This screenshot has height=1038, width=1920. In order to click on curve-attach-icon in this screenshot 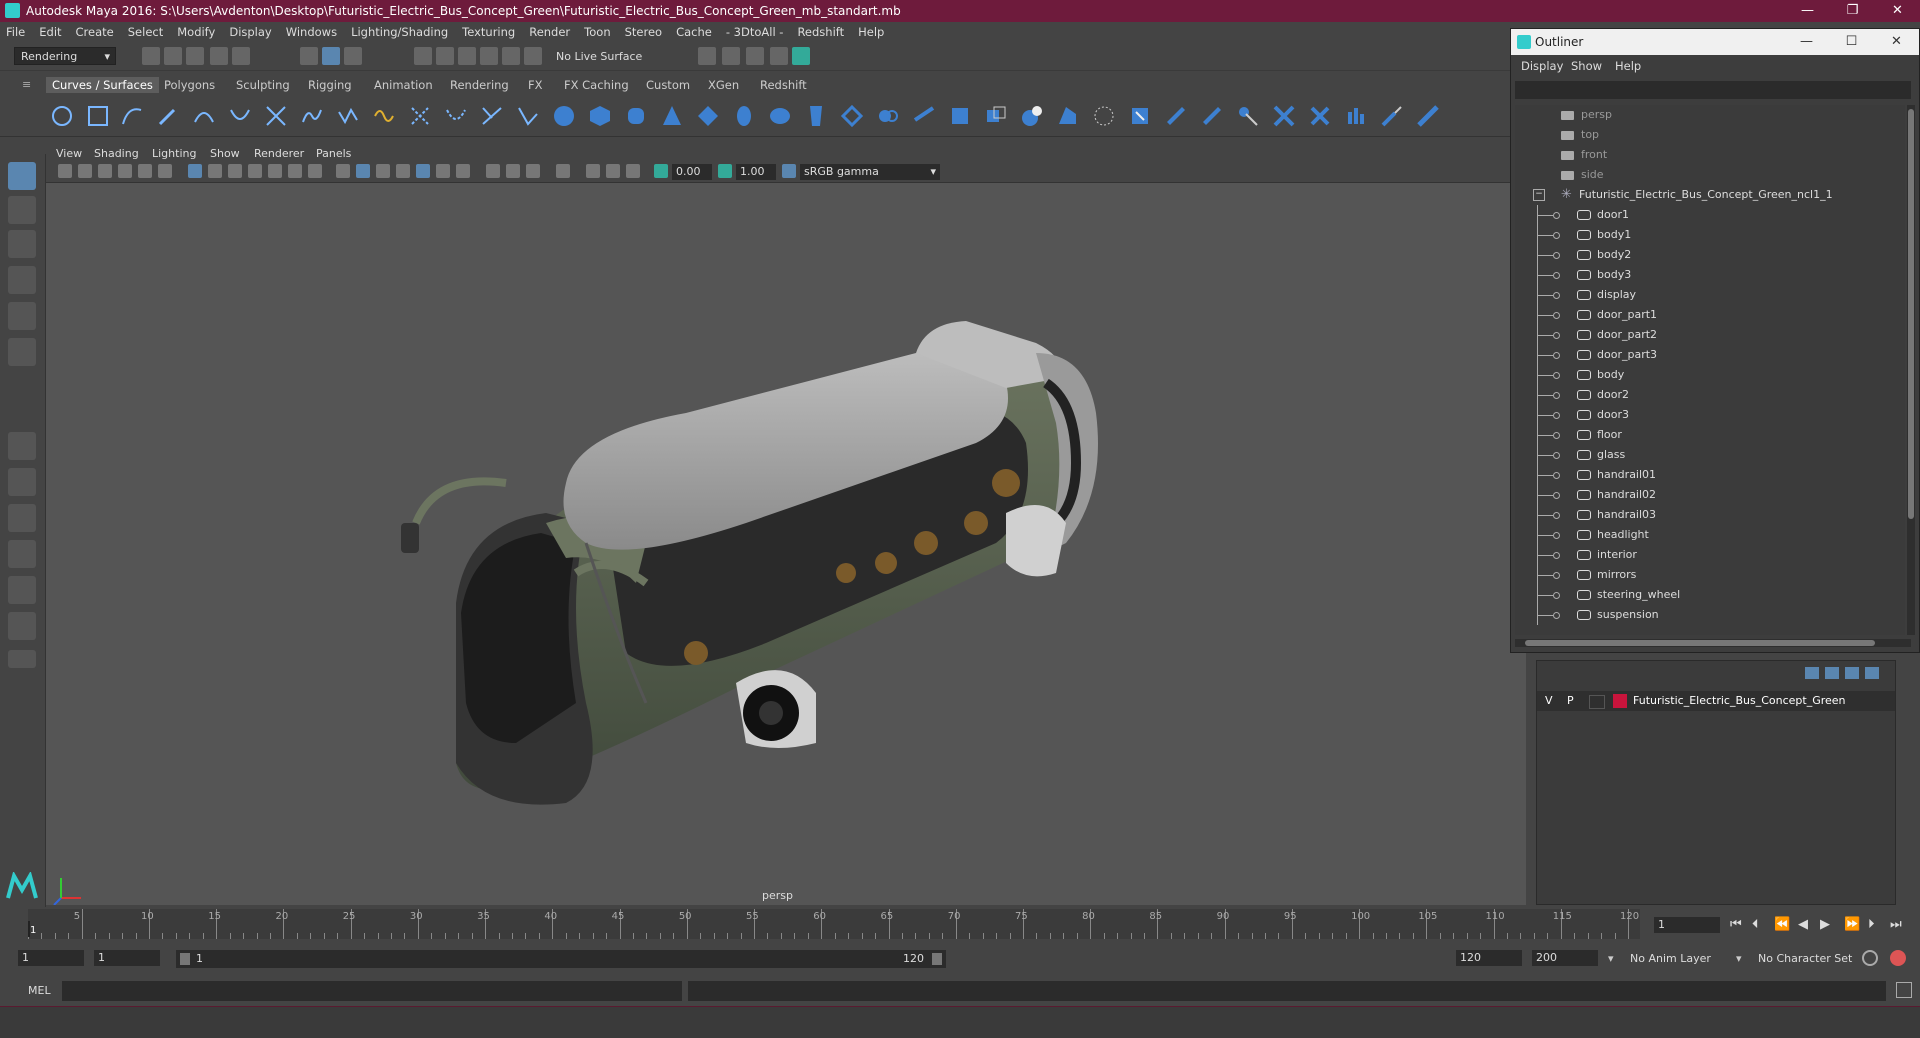, I will do `click(348, 116)`.